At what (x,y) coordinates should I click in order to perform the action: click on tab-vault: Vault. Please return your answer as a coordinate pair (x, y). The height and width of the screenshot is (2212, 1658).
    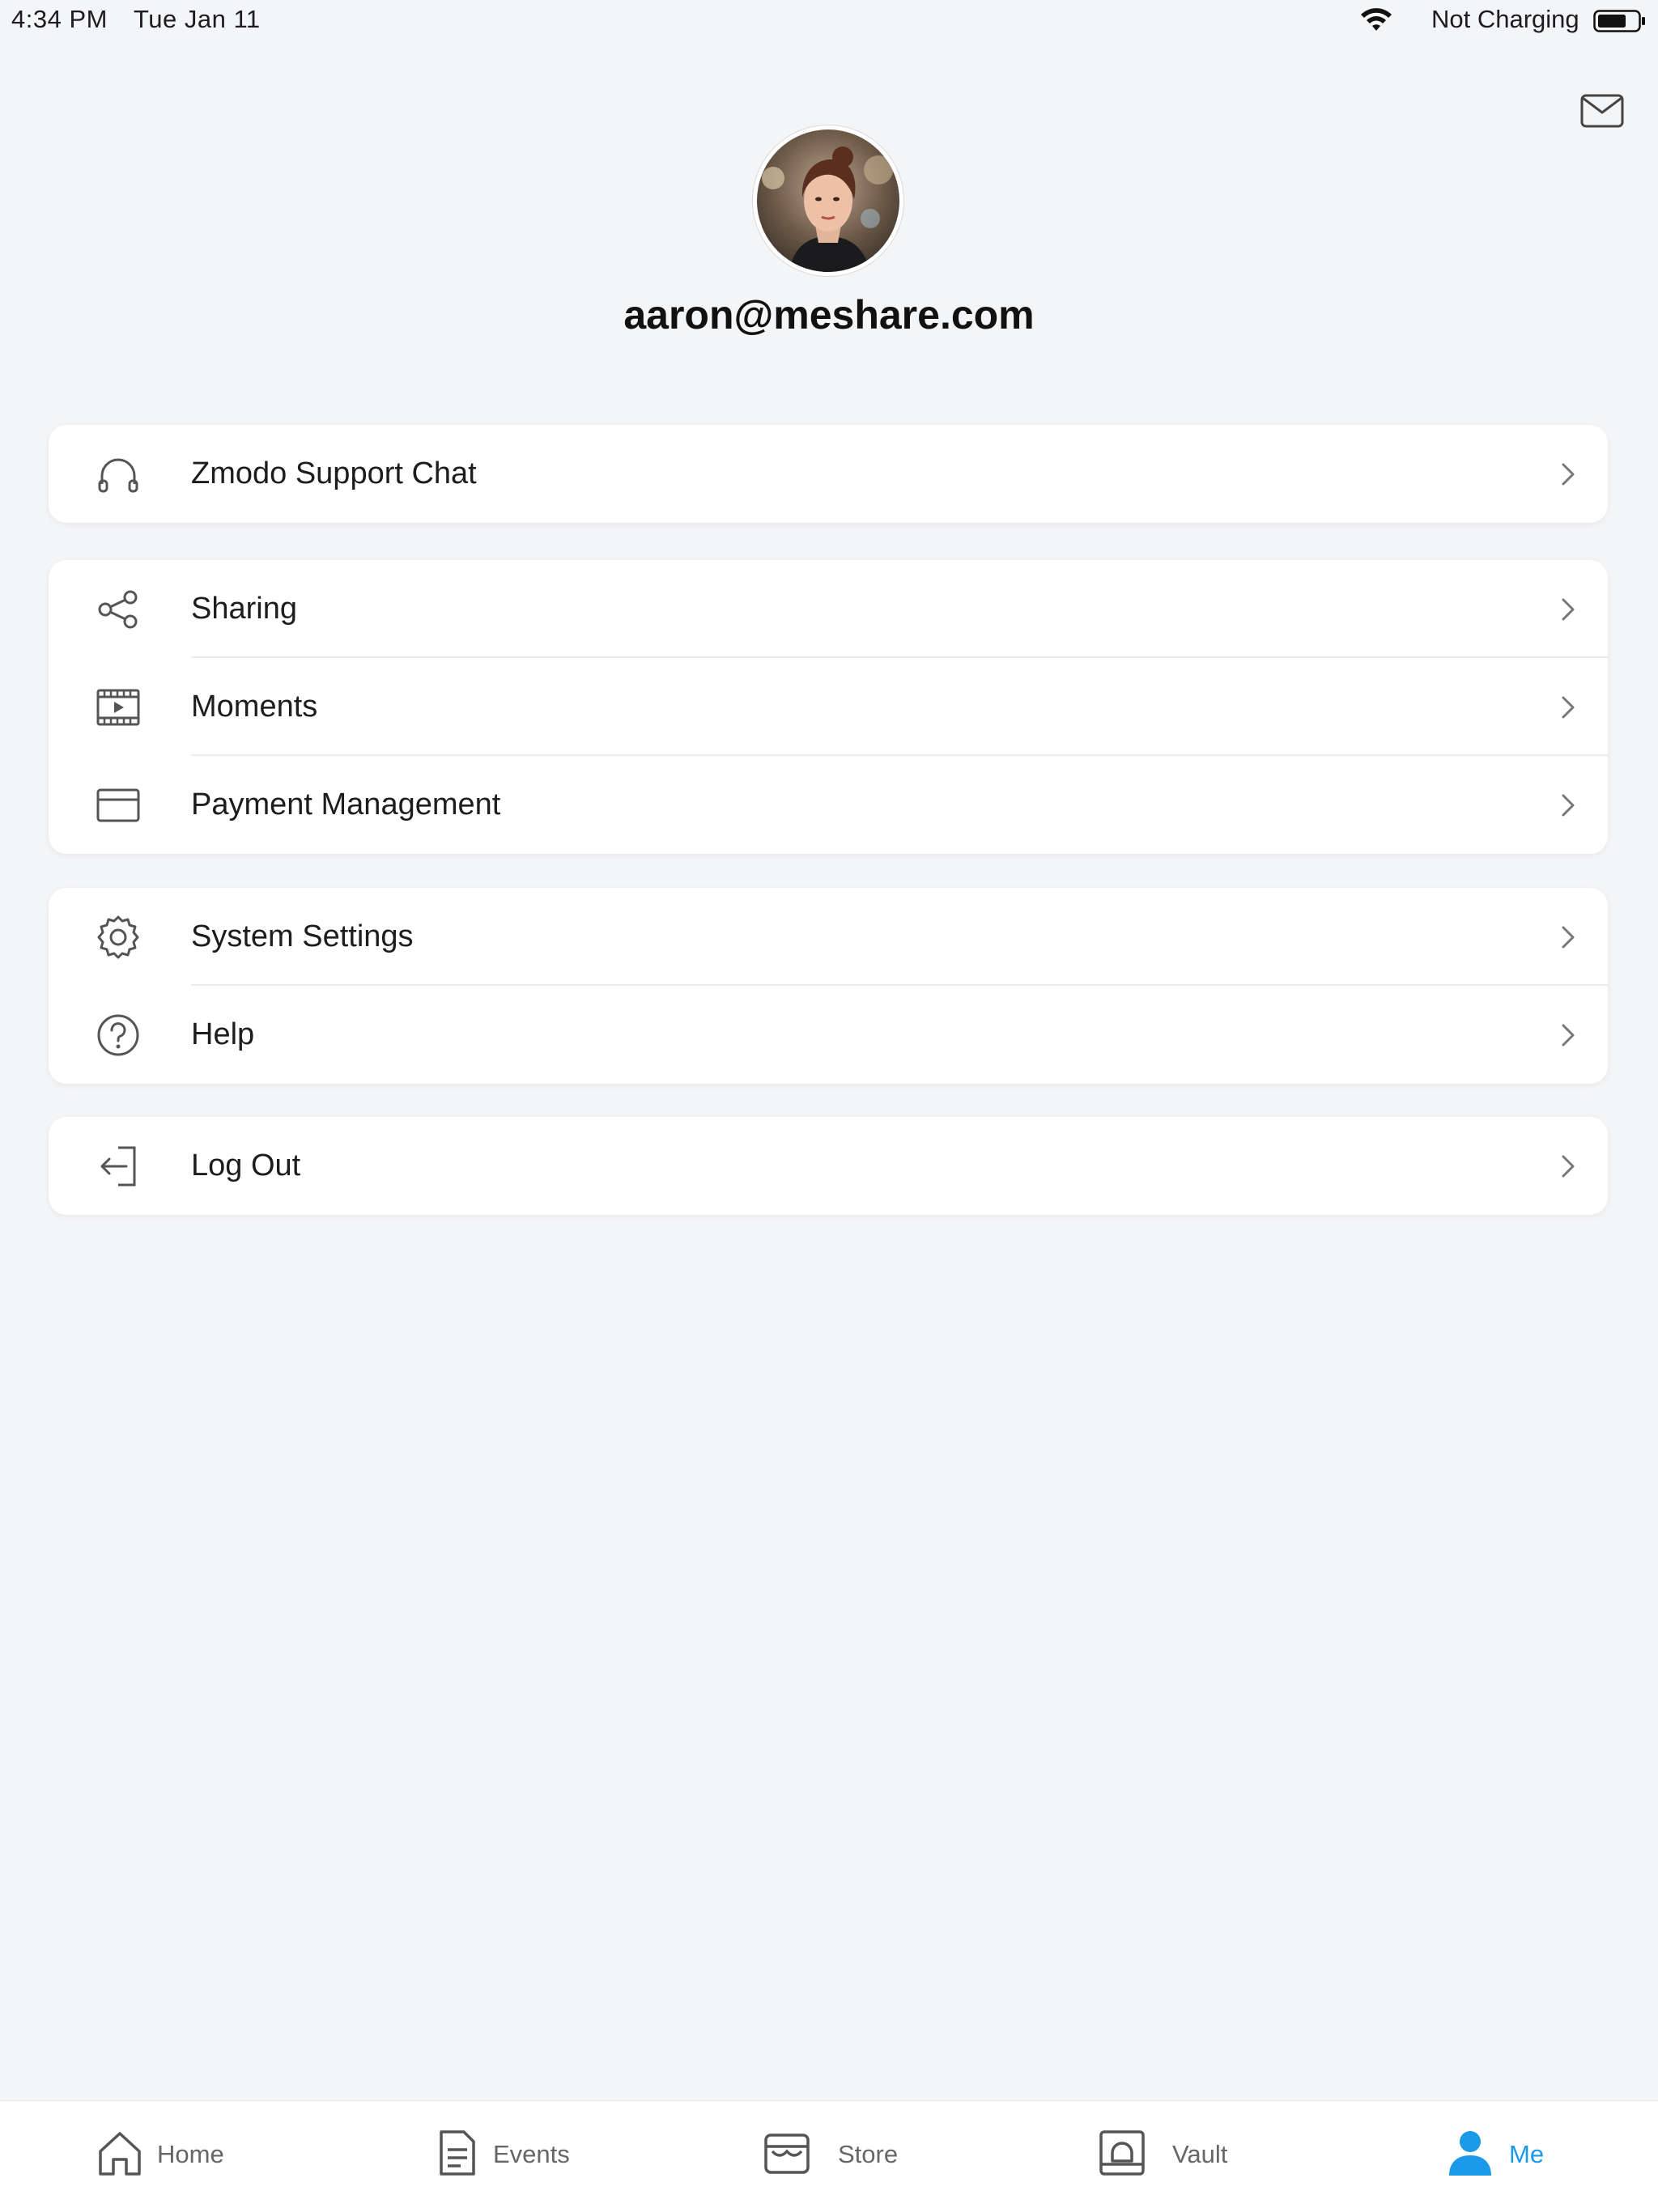
    Looking at the image, I should click on (1179, 2156).